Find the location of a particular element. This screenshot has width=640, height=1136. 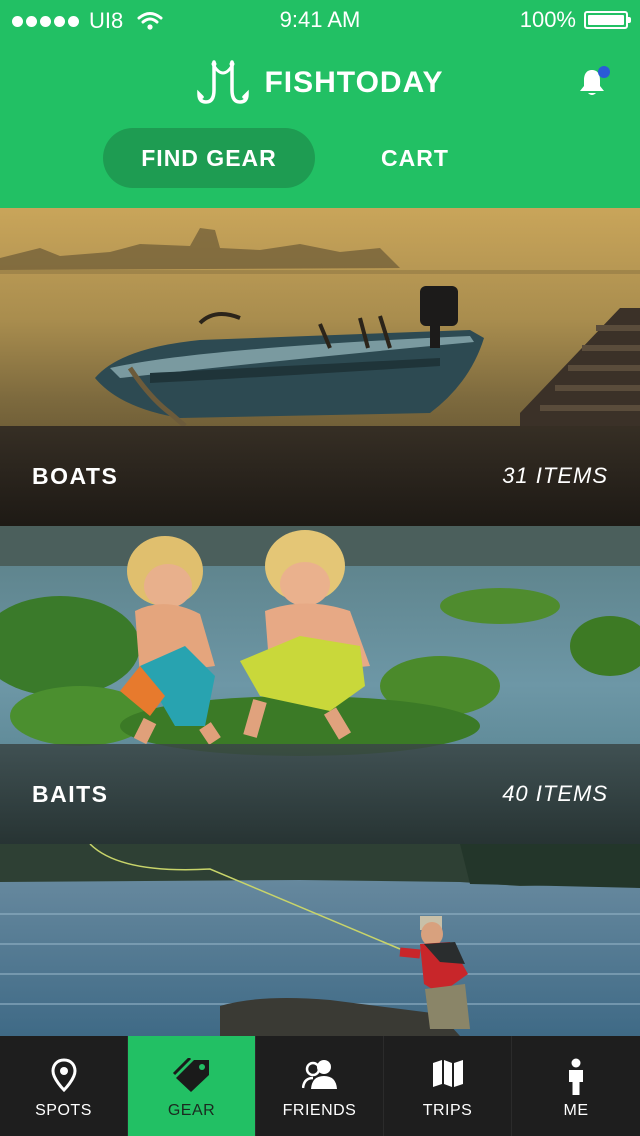

category-name: BAITS is located at coordinates (70, 793).